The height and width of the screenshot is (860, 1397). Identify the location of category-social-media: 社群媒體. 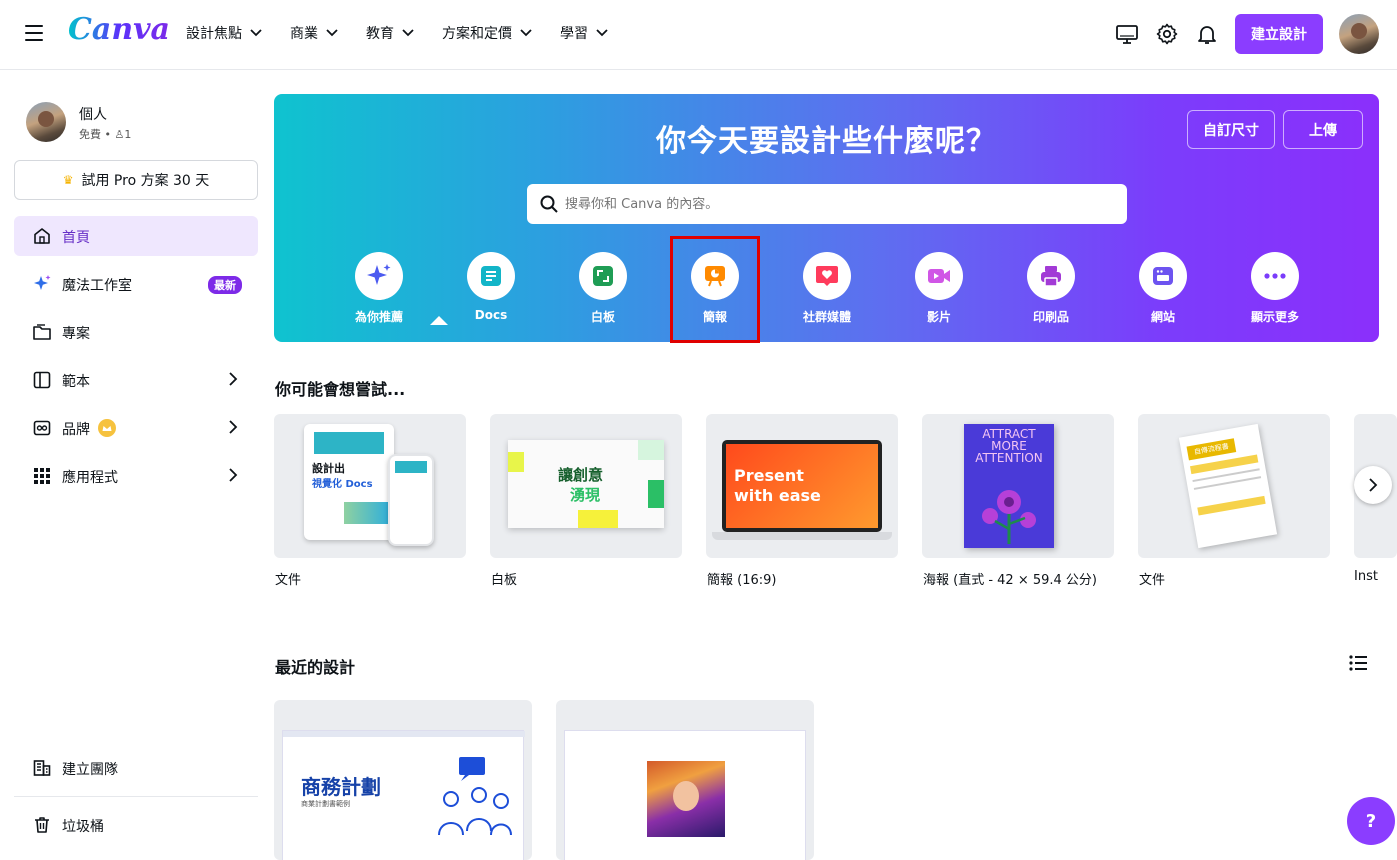
(827, 288).